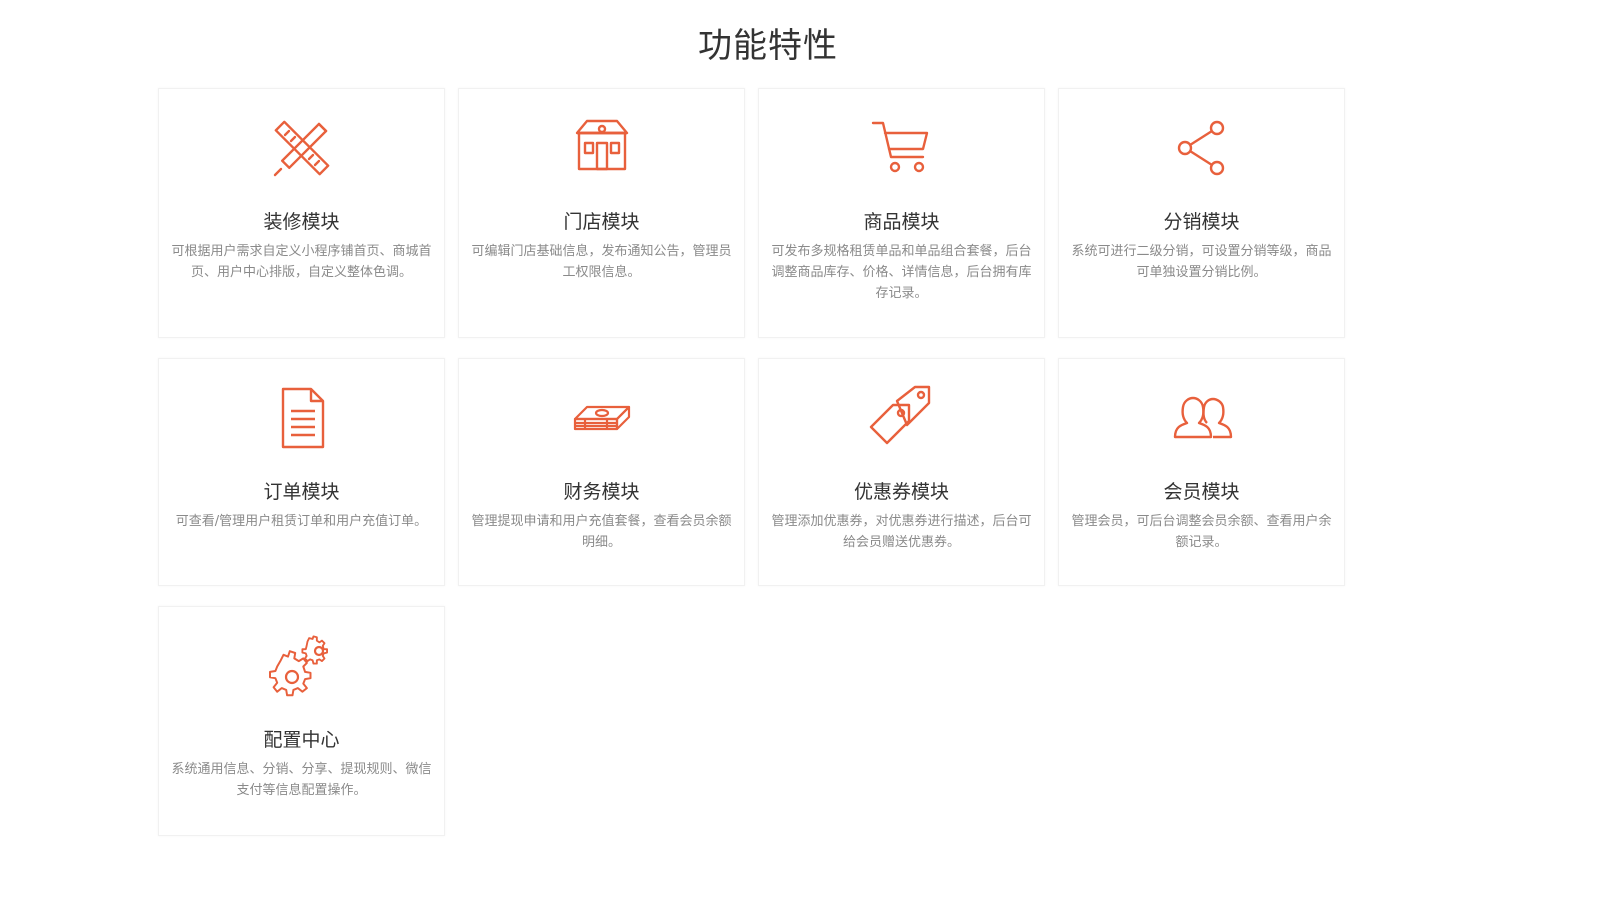  I want to click on gears-icon, so click(302, 666).